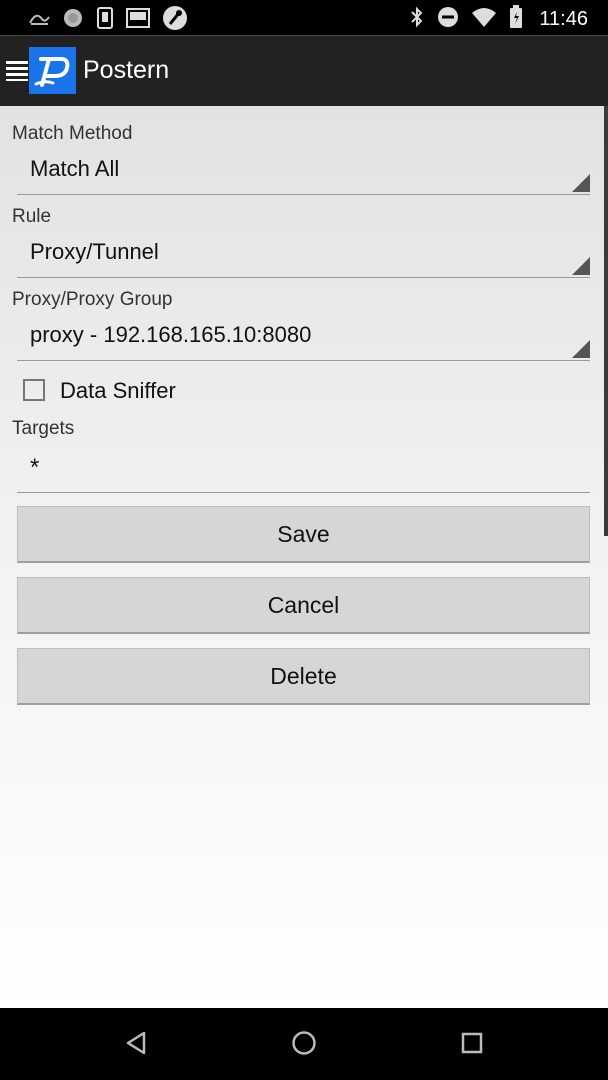 Image resolution: width=608 pixels, height=1080 pixels. What do you see at coordinates (73, 20) in the screenshot?
I see `record-icon` at bounding box center [73, 20].